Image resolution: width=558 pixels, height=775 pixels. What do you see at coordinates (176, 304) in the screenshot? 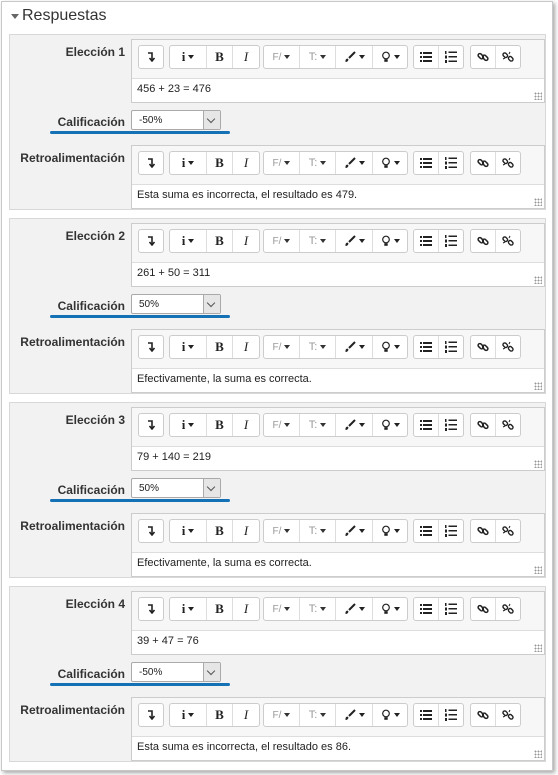
I see `grade-select: 50%` at bounding box center [176, 304].